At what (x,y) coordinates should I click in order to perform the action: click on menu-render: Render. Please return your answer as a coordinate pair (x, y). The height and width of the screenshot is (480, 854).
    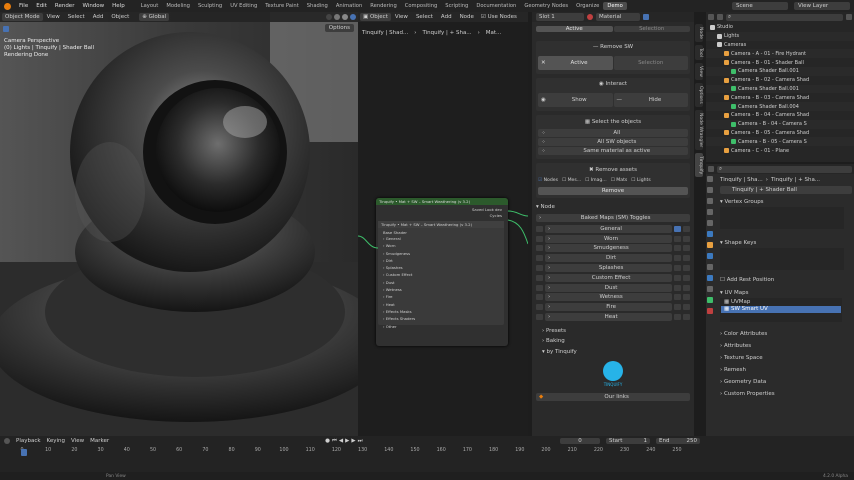
    Looking at the image, I should click on (65, 6).